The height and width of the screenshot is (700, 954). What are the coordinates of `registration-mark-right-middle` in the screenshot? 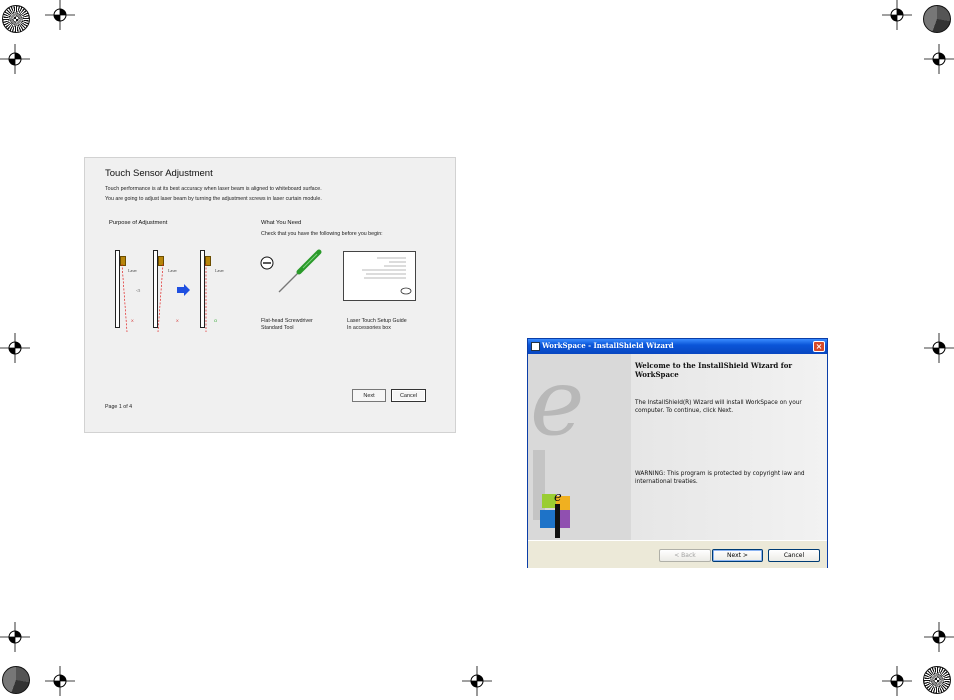 It's located at (939, 348).